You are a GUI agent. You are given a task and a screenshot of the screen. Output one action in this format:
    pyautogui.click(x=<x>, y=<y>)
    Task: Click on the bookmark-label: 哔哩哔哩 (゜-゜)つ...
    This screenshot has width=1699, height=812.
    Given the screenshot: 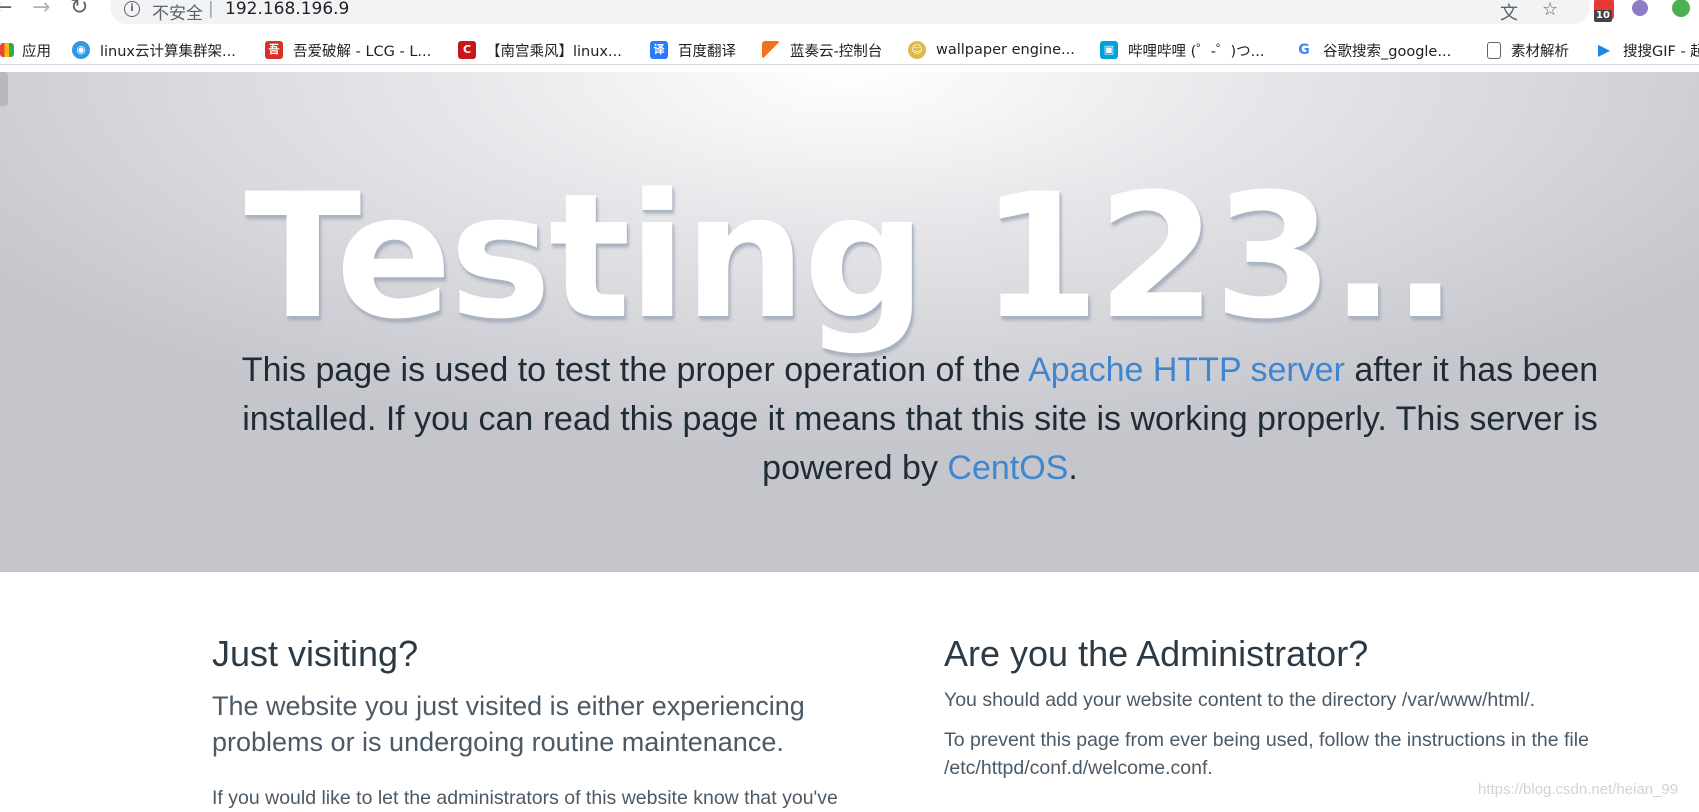 What is the action you would take?
    pyautogui.click(x=1196, y=51)
    